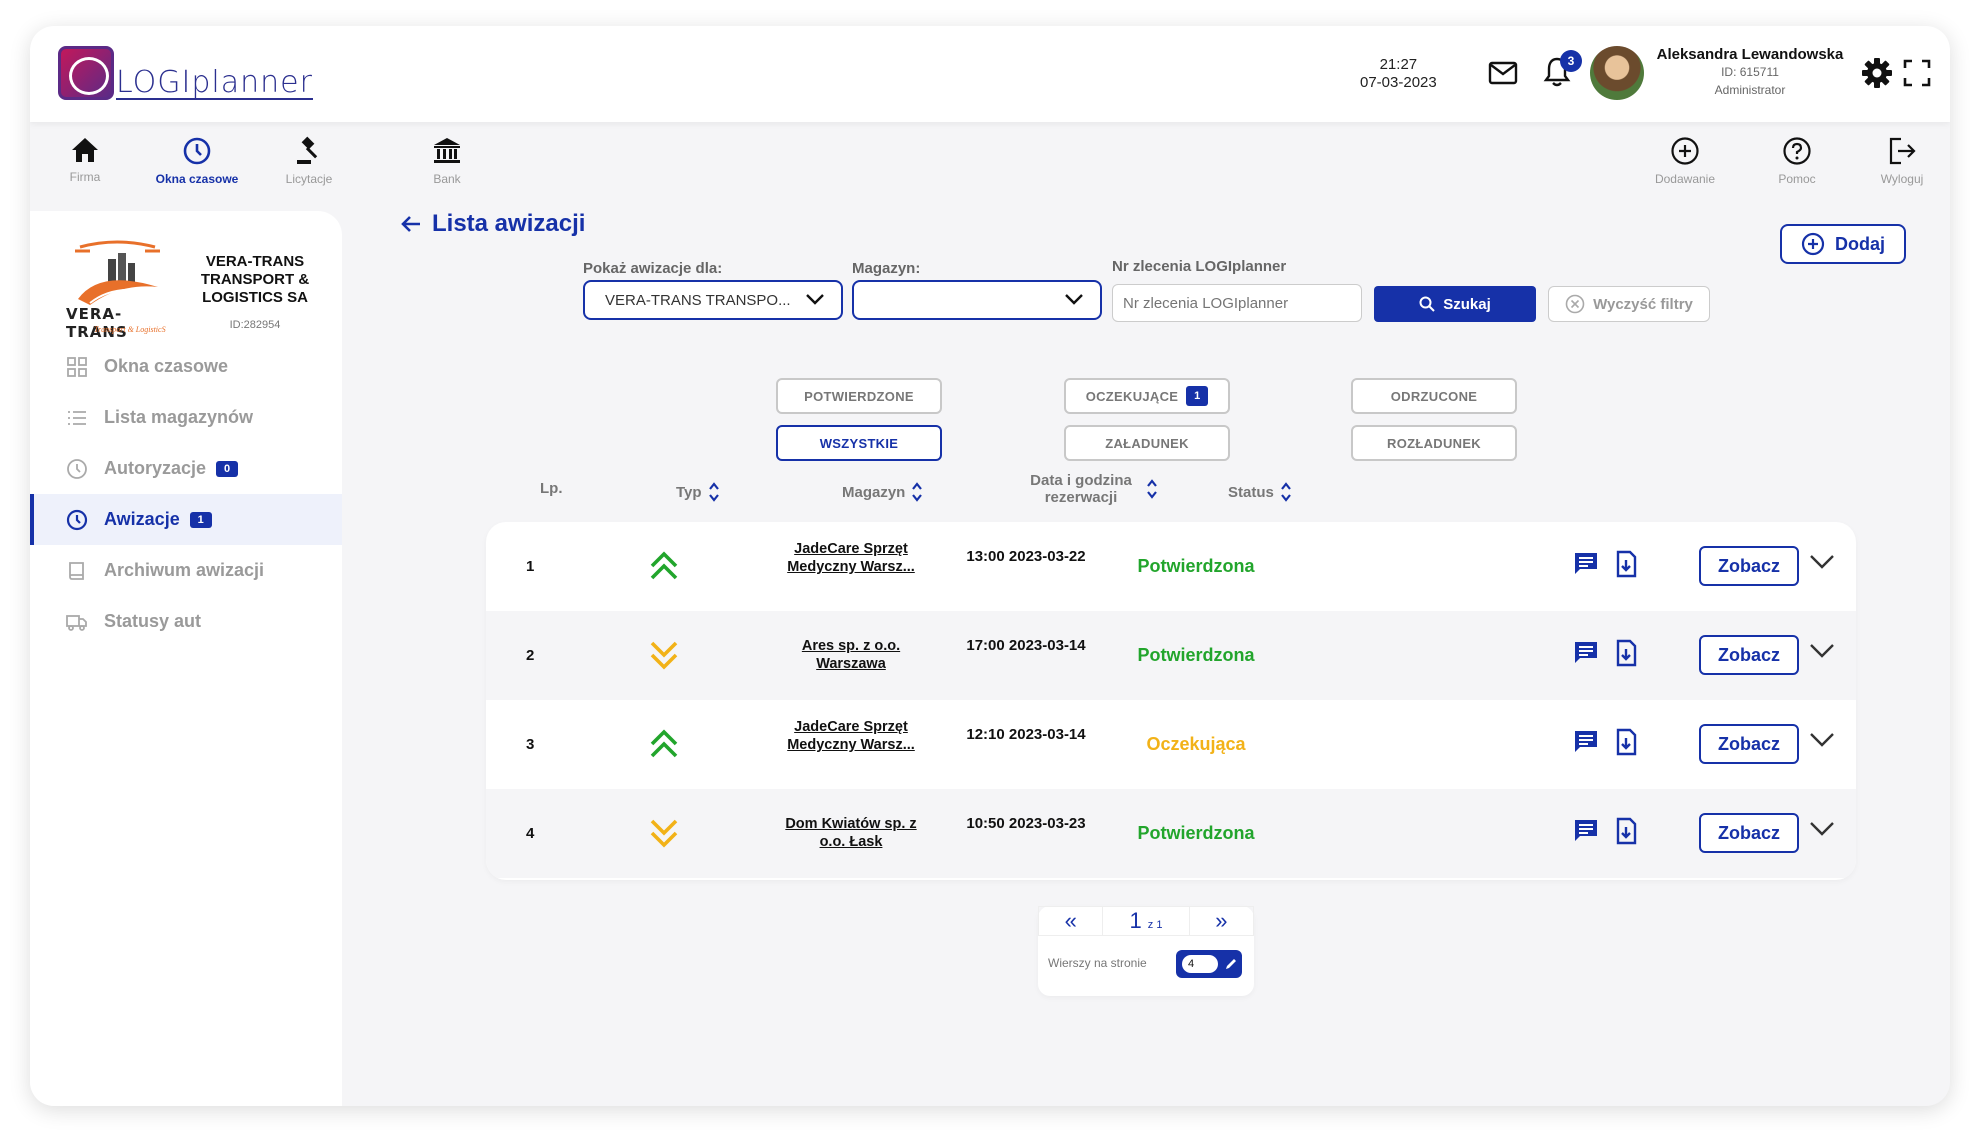 Image resolution: width=1980 pixels, height=1140 pixels. I want to click on warehouse-label: Magazyn:, so click(886, 268).